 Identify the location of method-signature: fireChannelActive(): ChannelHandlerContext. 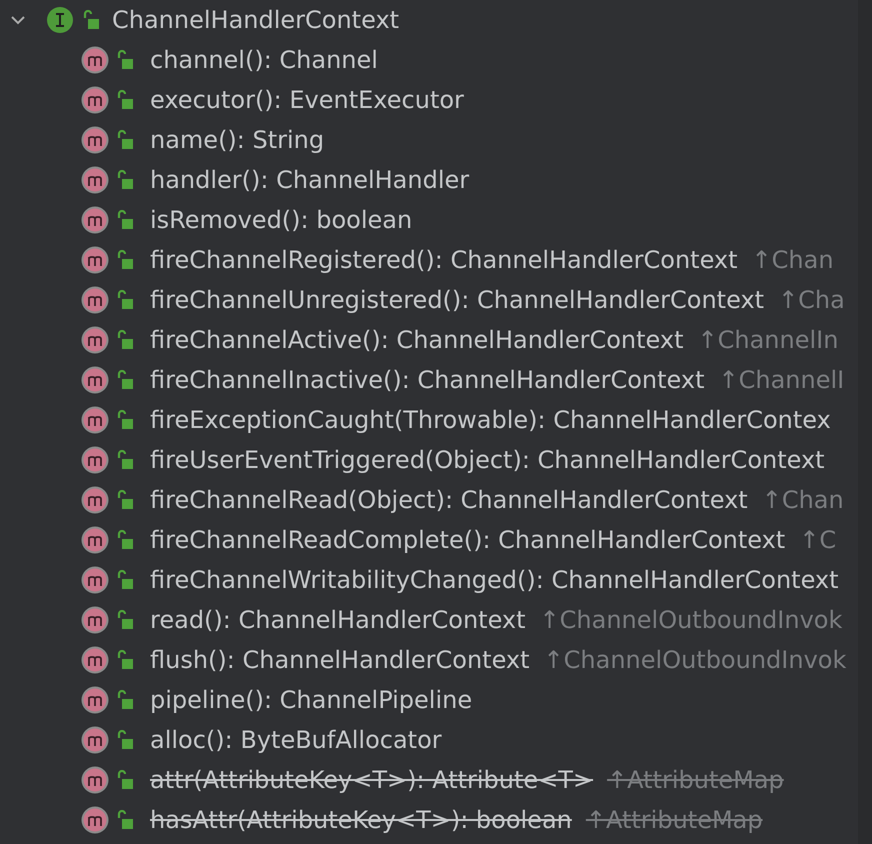
(417, 340).